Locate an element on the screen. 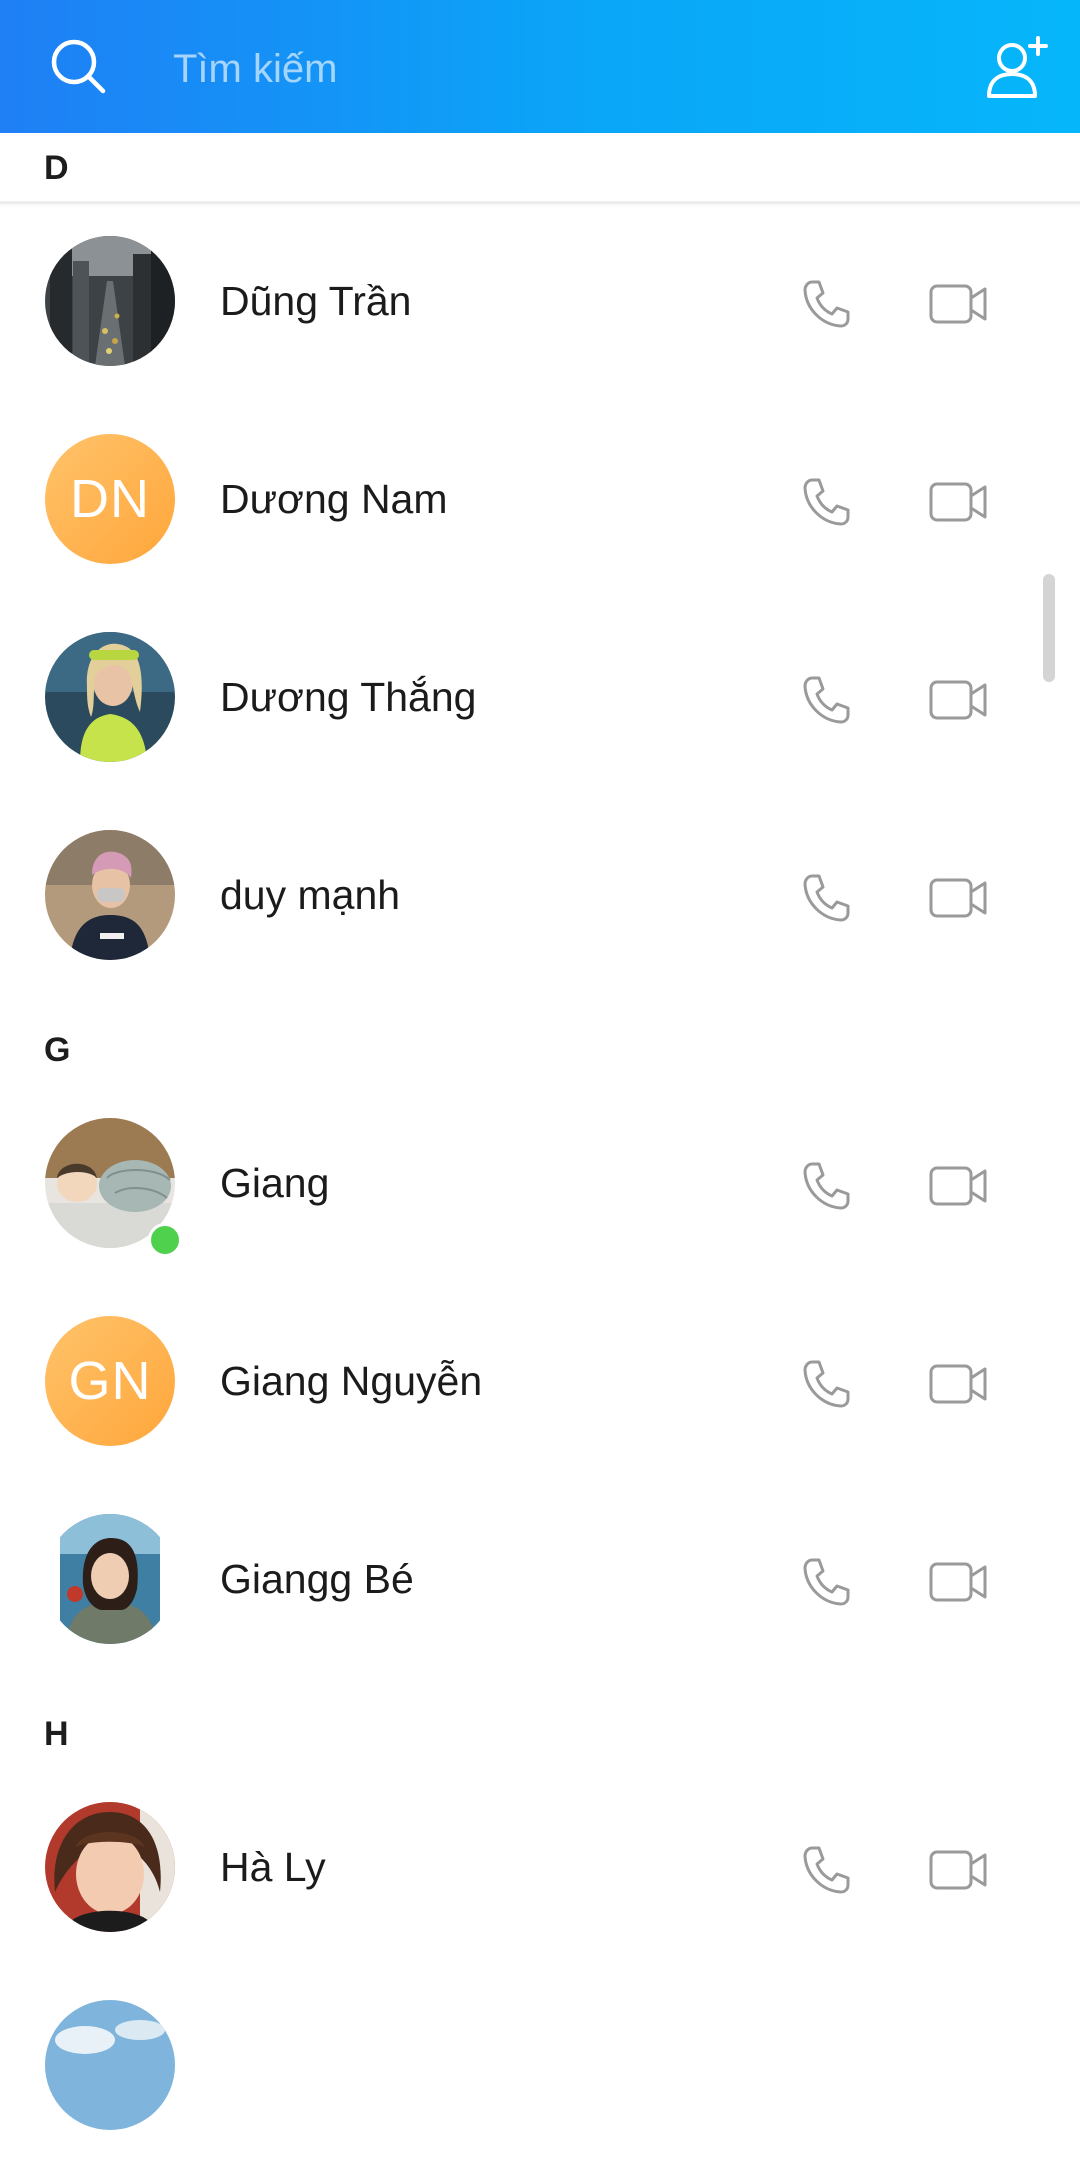  contact-name: Dũng Trần is located at coordinates (316, 301).